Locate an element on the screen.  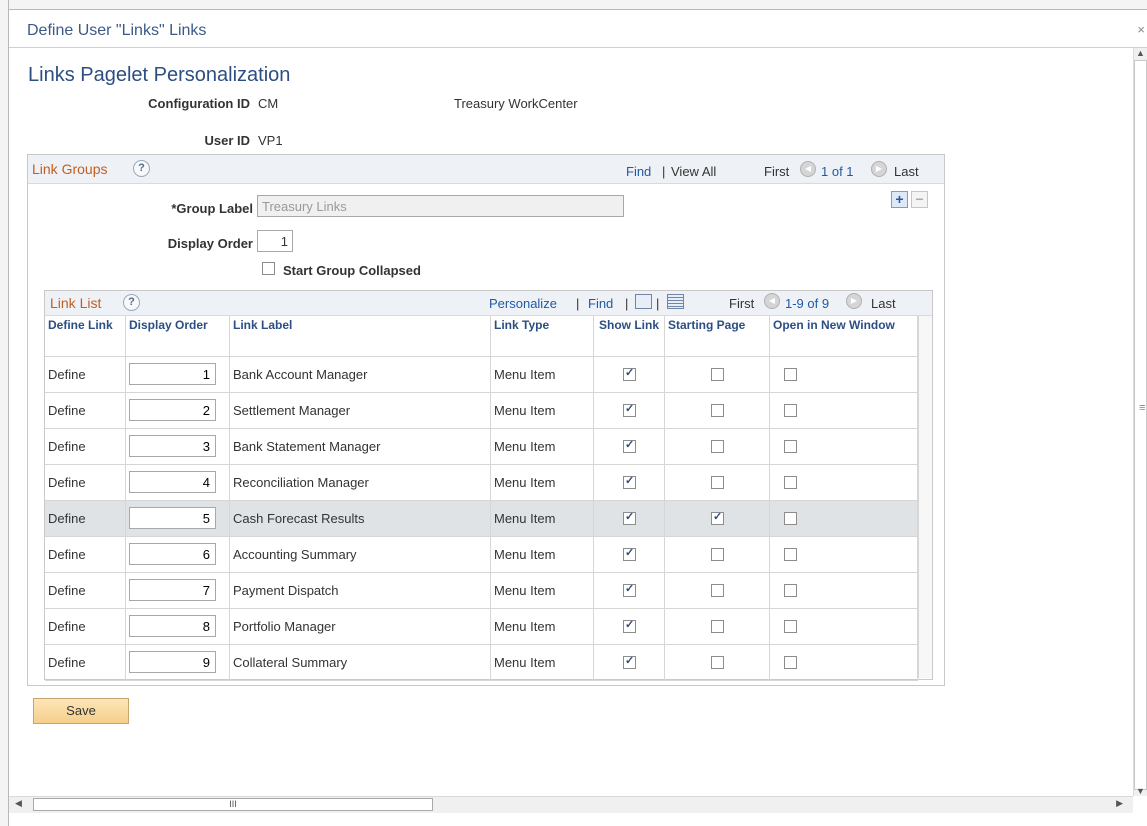
link-groups-view-all: View All is located at coordinates (693, 171).